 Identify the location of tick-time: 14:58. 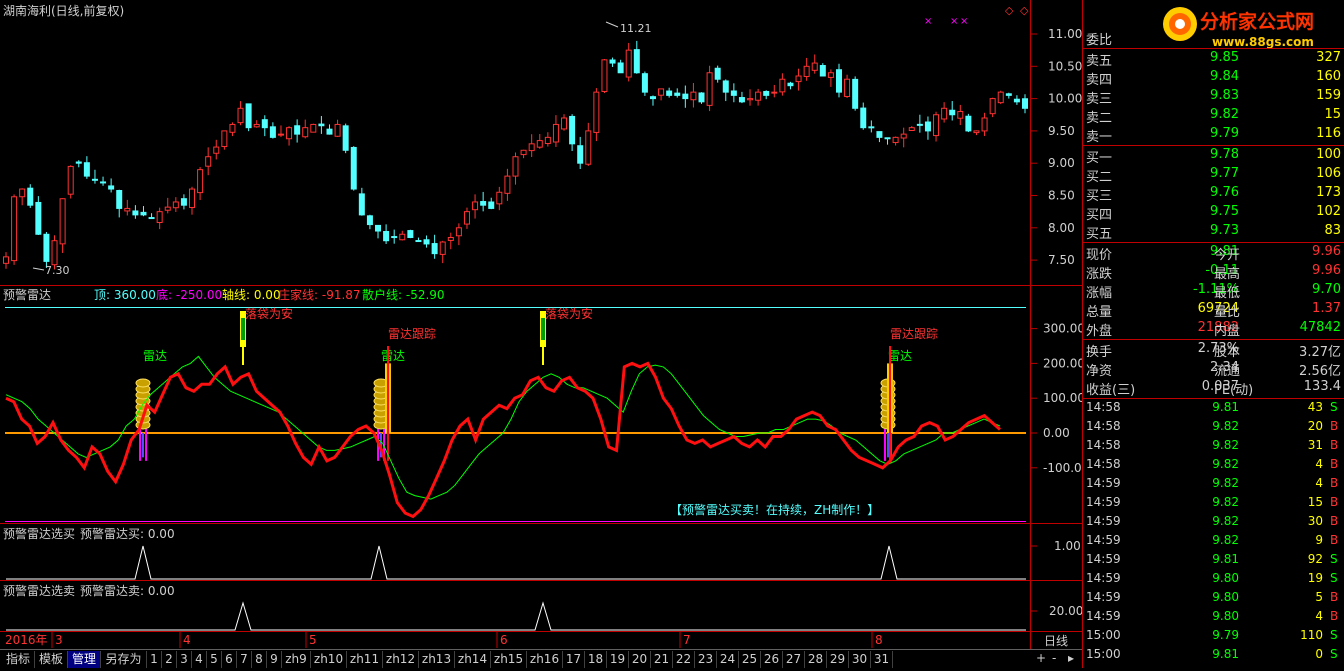
(1103, 426).